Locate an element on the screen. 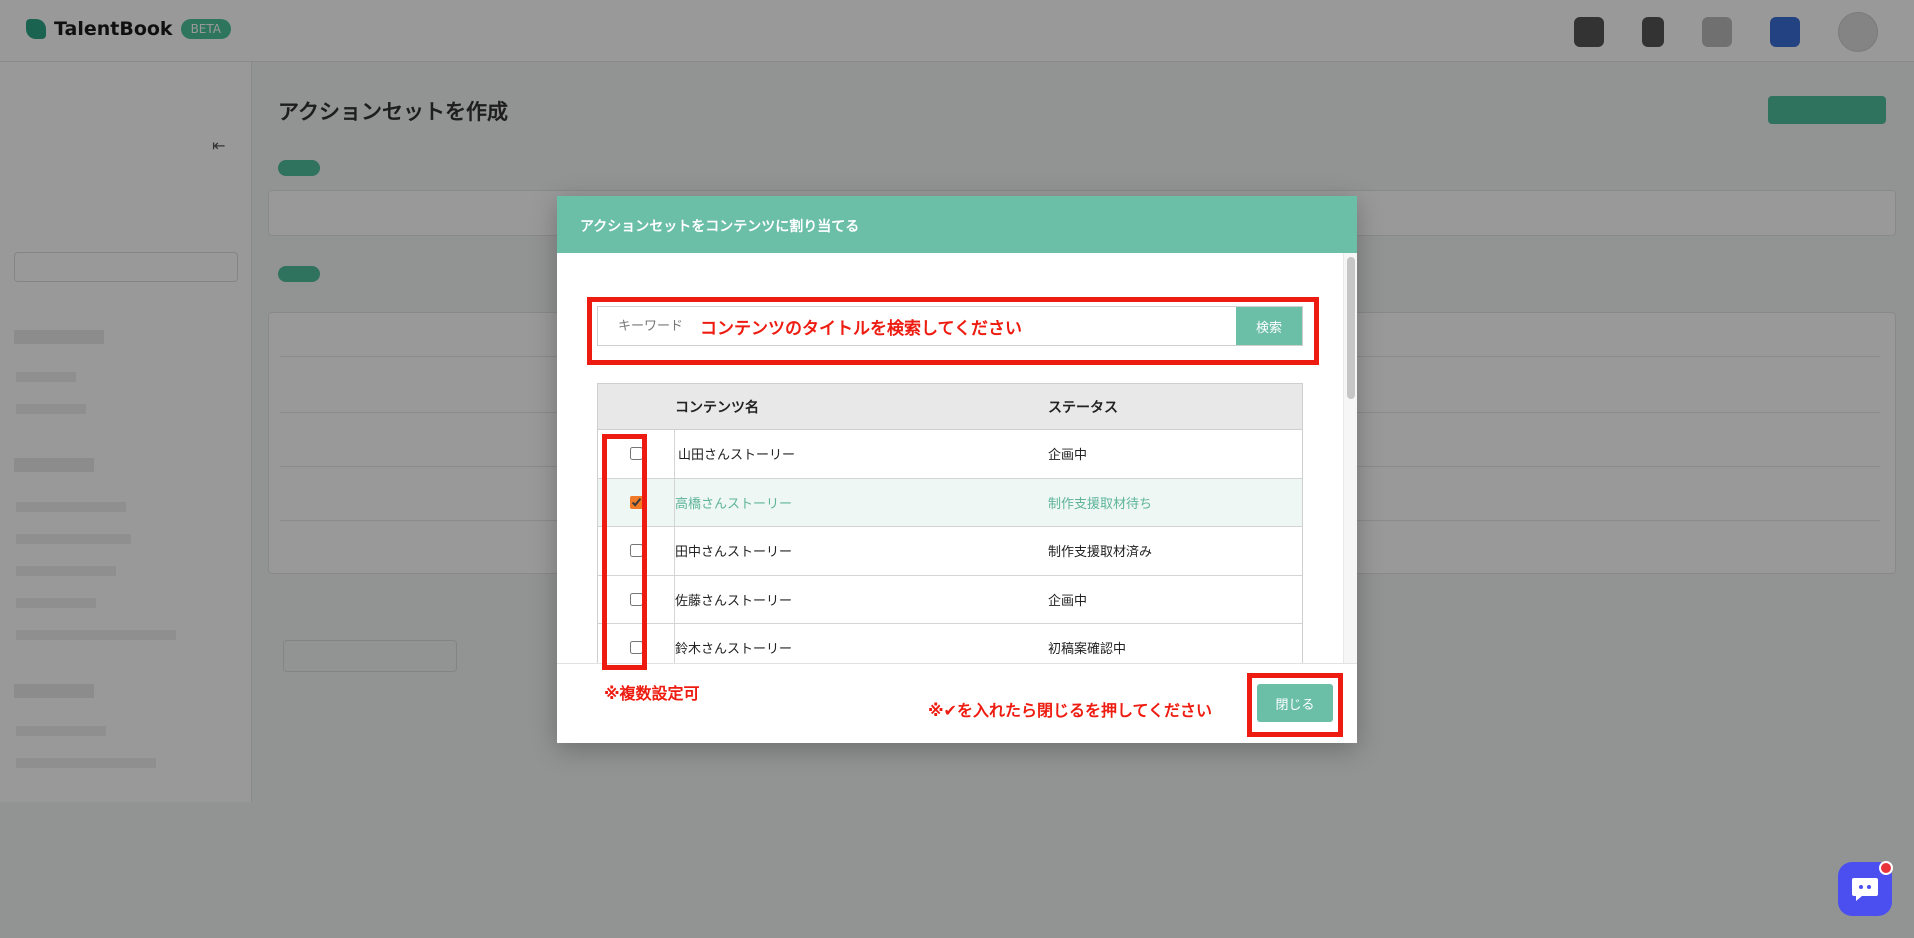 This screenshot has height=938, width=1914. content-status: 制作支援取材待ち is located at coordinates (1100, 504).